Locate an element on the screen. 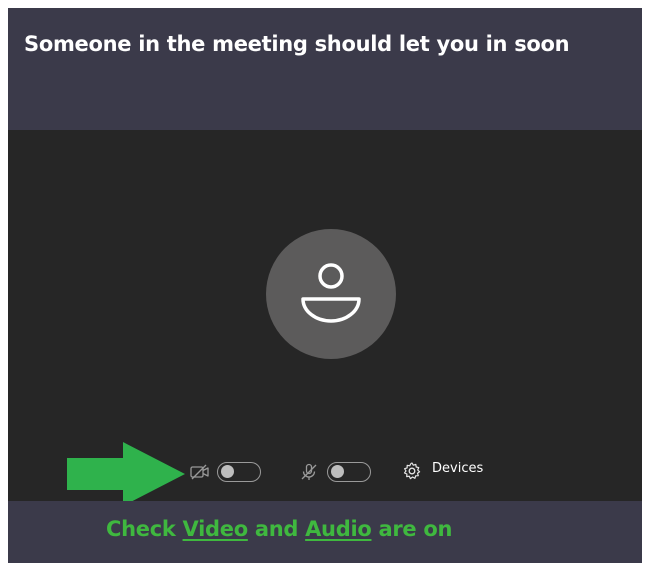 The height and width of the screenshot is (563, 650). mic-toggle is located at coordinates (349, 472).